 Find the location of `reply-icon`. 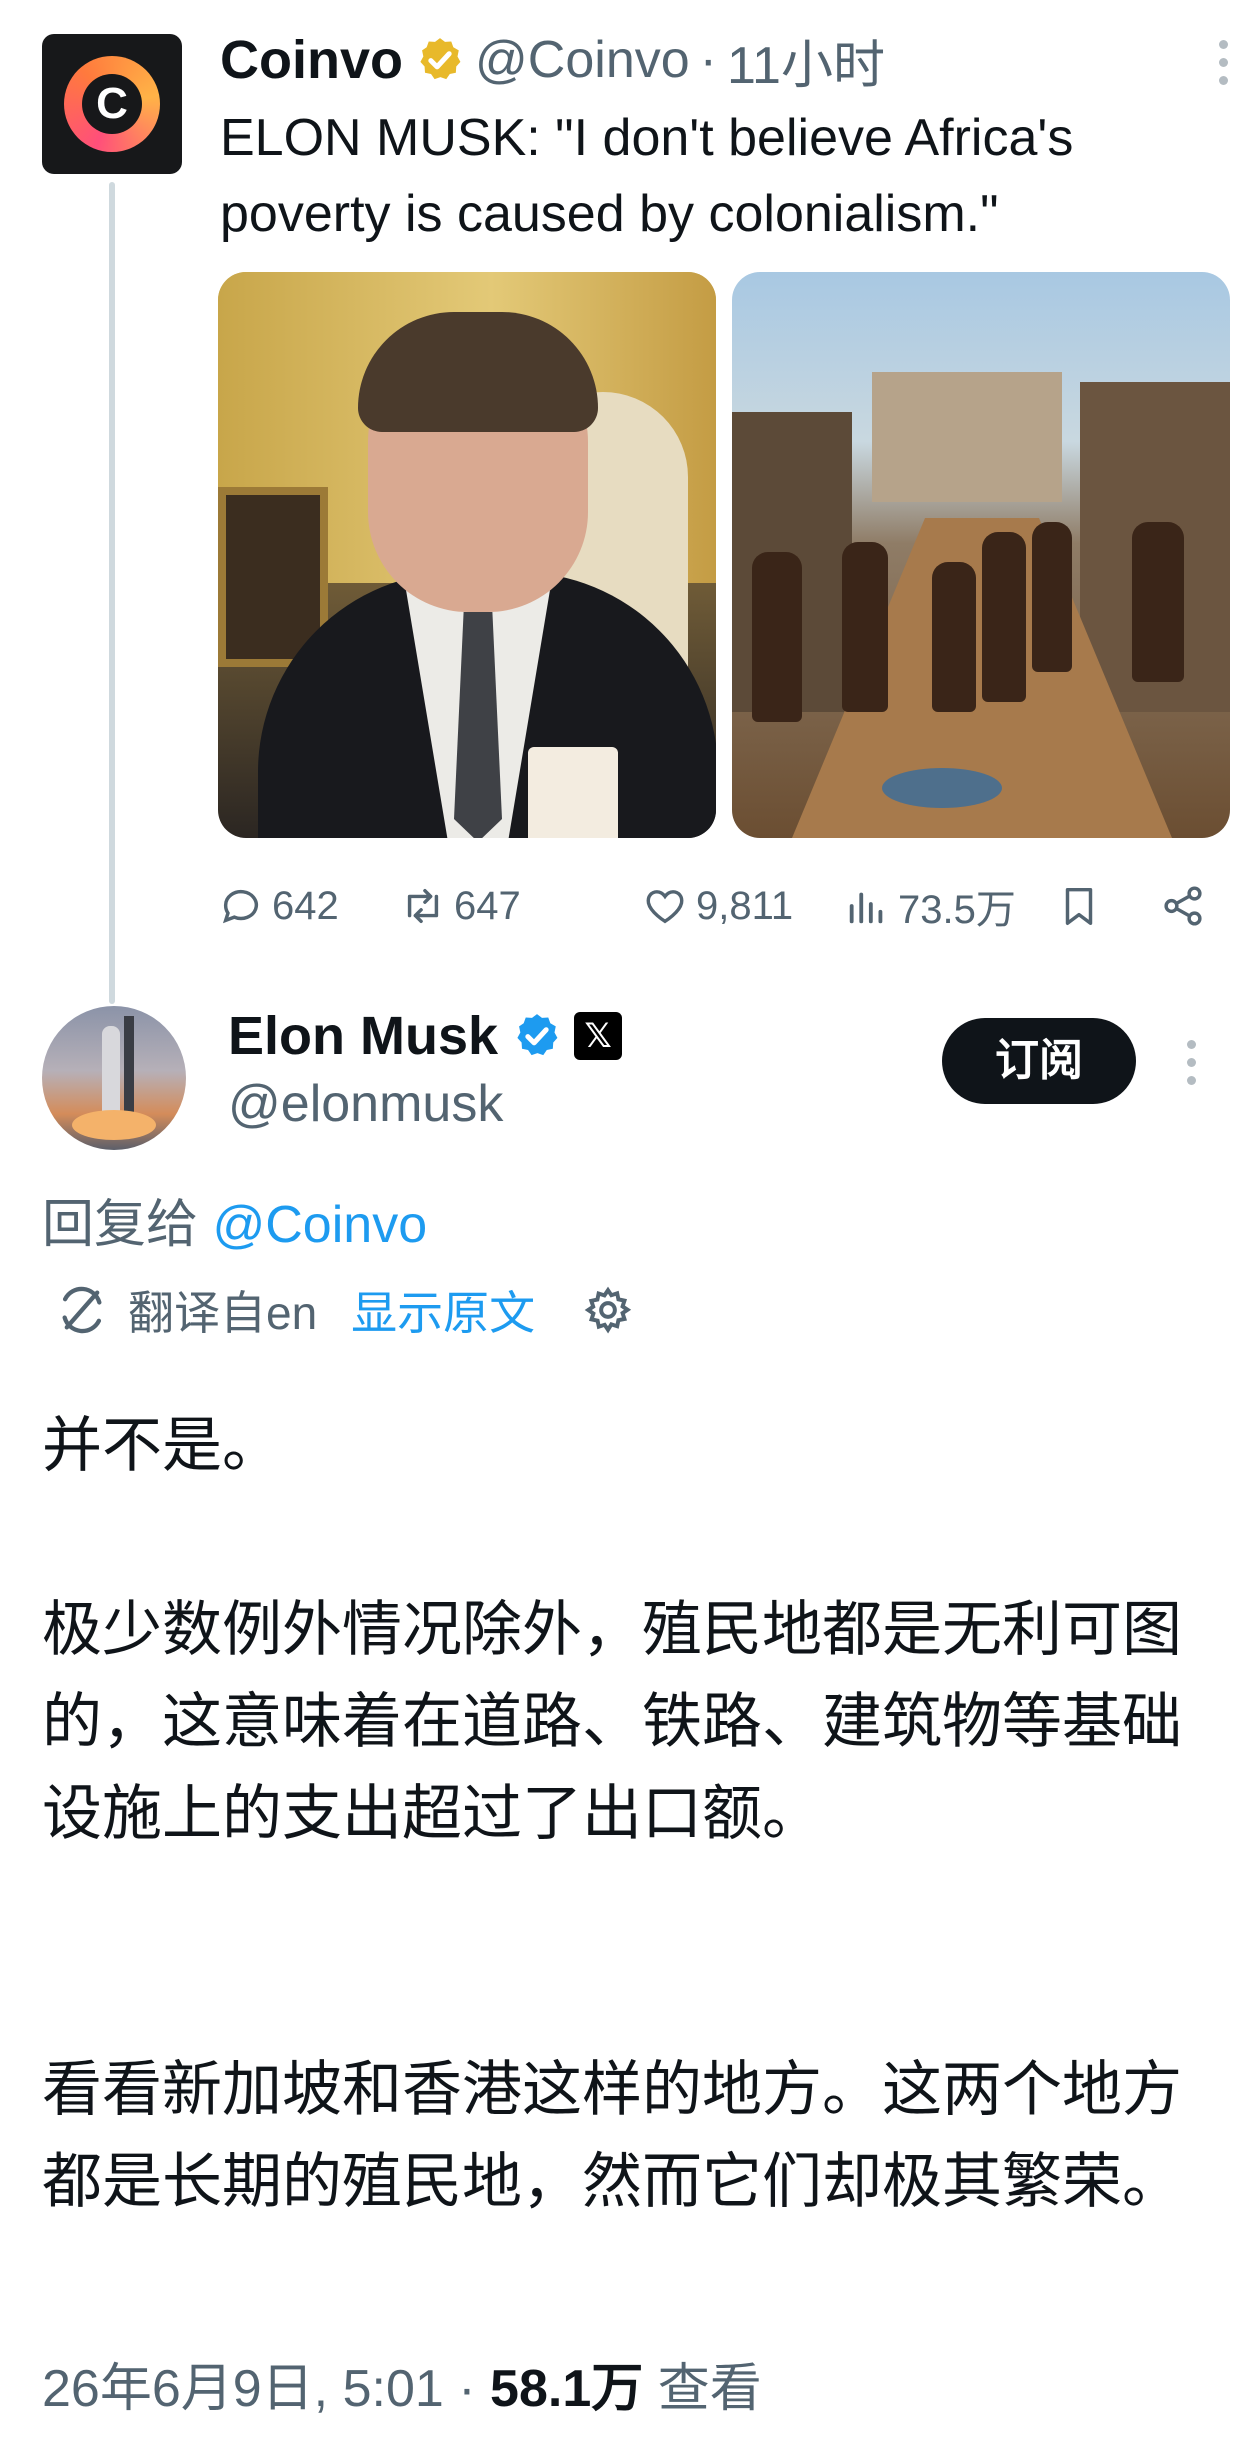

reply-icon is located at coordinates (240, 906).